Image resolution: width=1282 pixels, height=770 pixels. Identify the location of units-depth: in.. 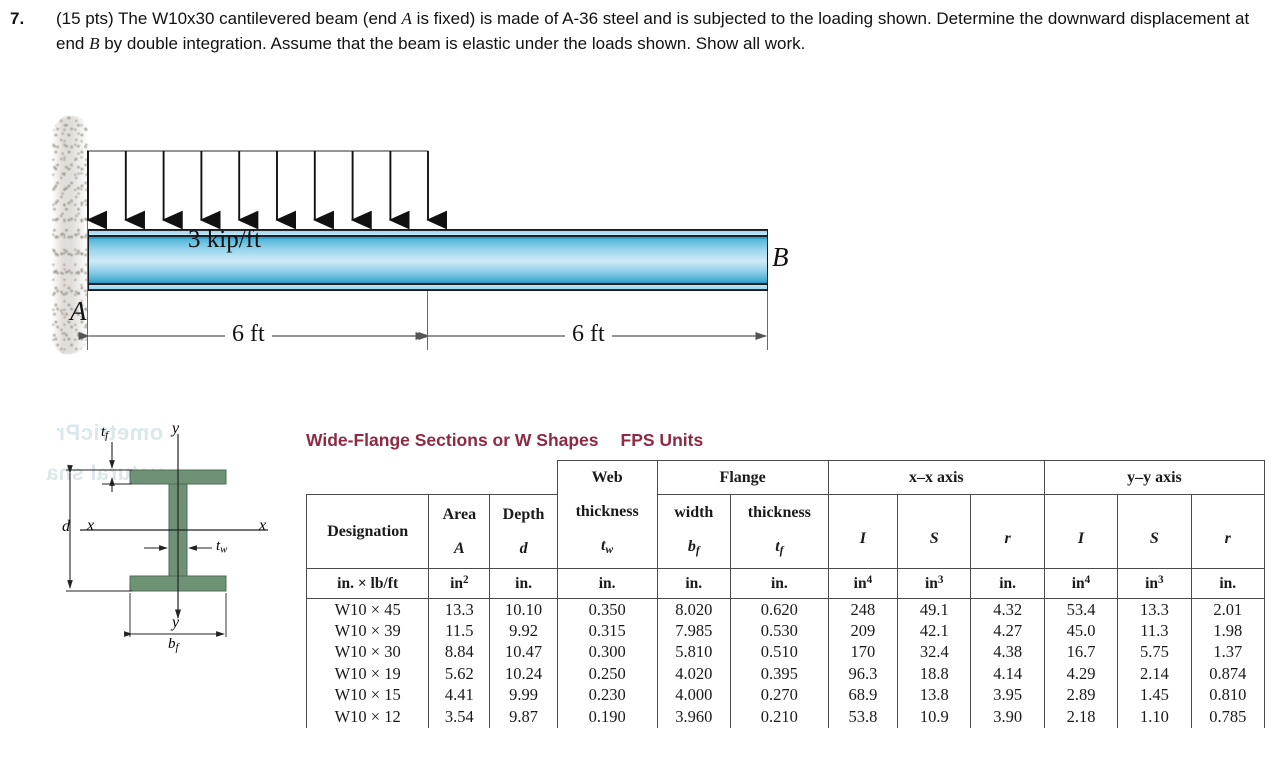
(523, 583).